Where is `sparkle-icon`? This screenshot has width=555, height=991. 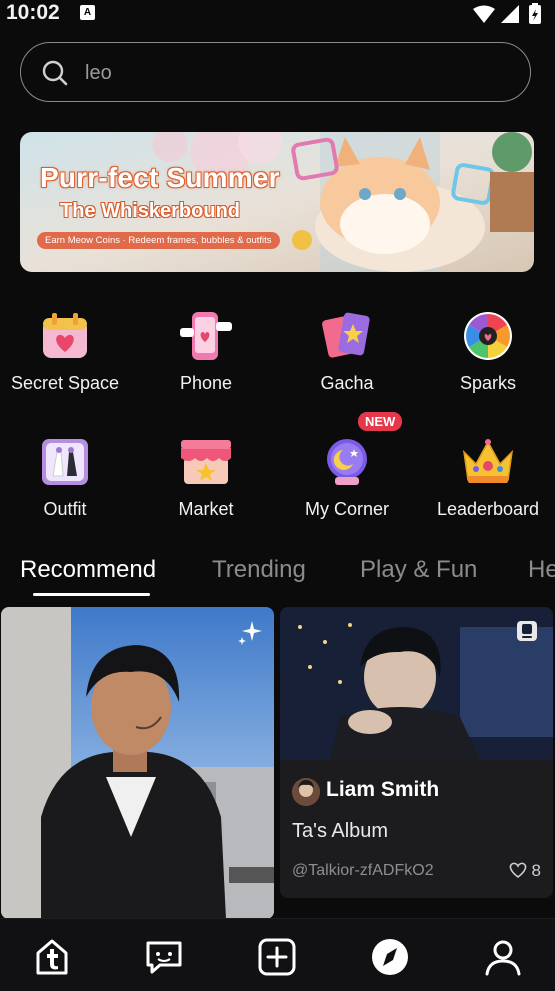
sparkle-icon is located at coordinates (250, 633).